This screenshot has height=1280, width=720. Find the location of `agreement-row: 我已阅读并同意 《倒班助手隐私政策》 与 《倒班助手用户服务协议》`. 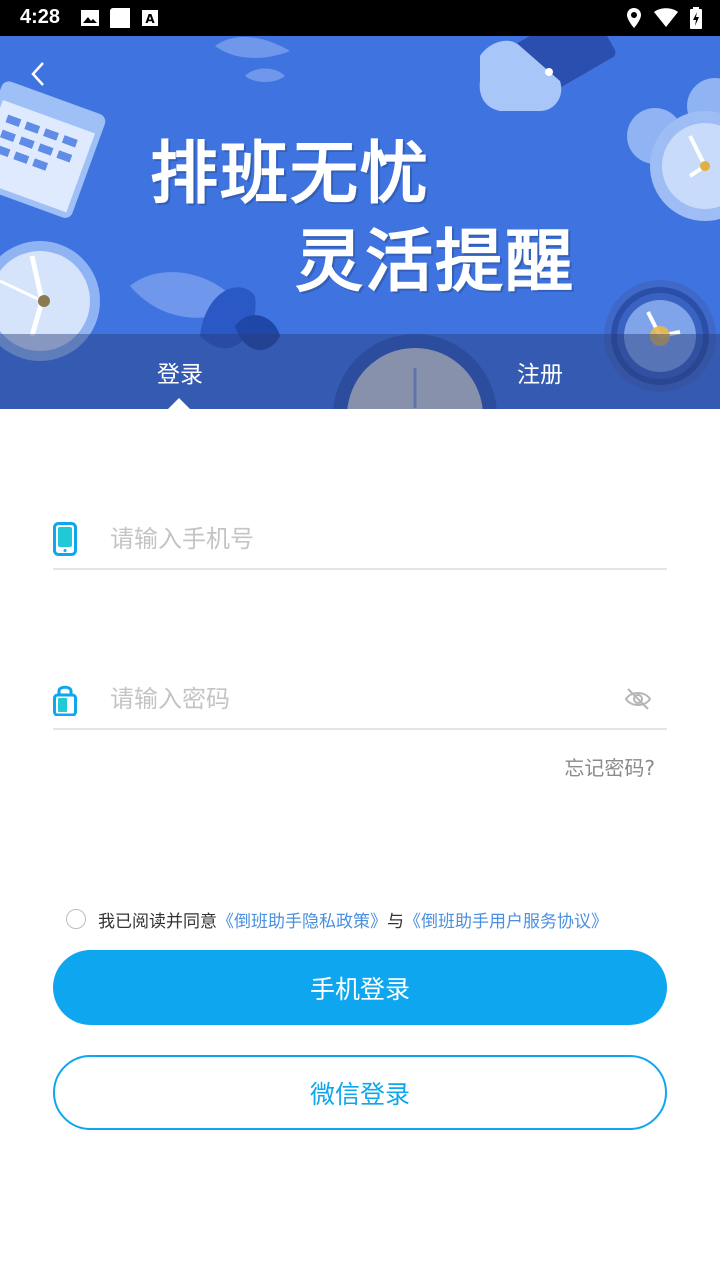

agreement-row: 我已阅读并同意 《倒班助手隐私政策》 与 《倒班助手用户服务协议》 is located at coordinates (337, 919).